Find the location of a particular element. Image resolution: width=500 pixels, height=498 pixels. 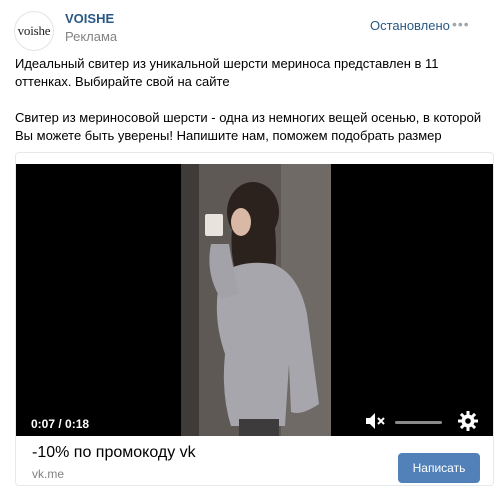

ad-label: Реклама is located at coordinates (91, 36).